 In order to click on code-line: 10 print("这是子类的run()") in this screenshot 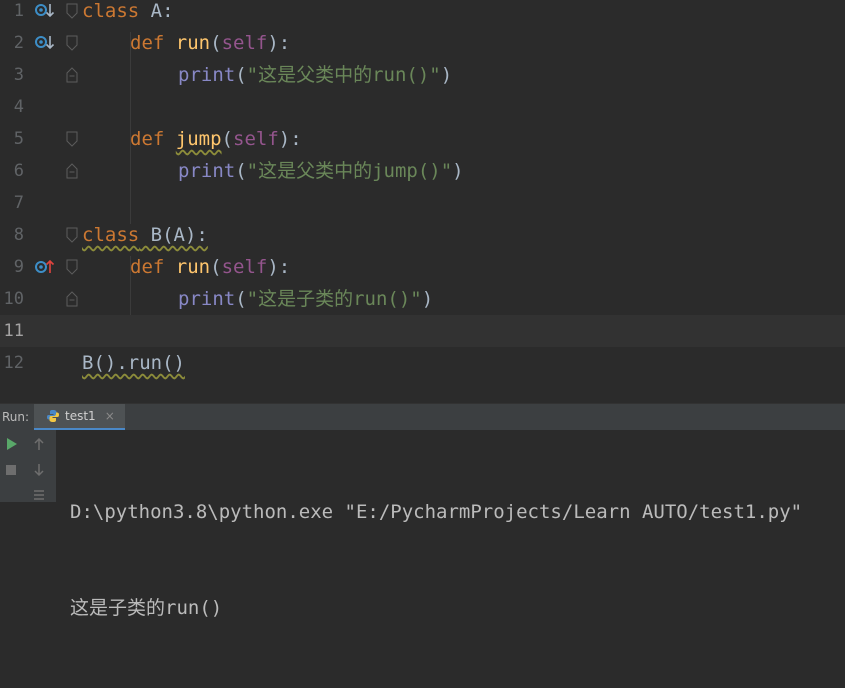, I will do `click(422, 299)`.